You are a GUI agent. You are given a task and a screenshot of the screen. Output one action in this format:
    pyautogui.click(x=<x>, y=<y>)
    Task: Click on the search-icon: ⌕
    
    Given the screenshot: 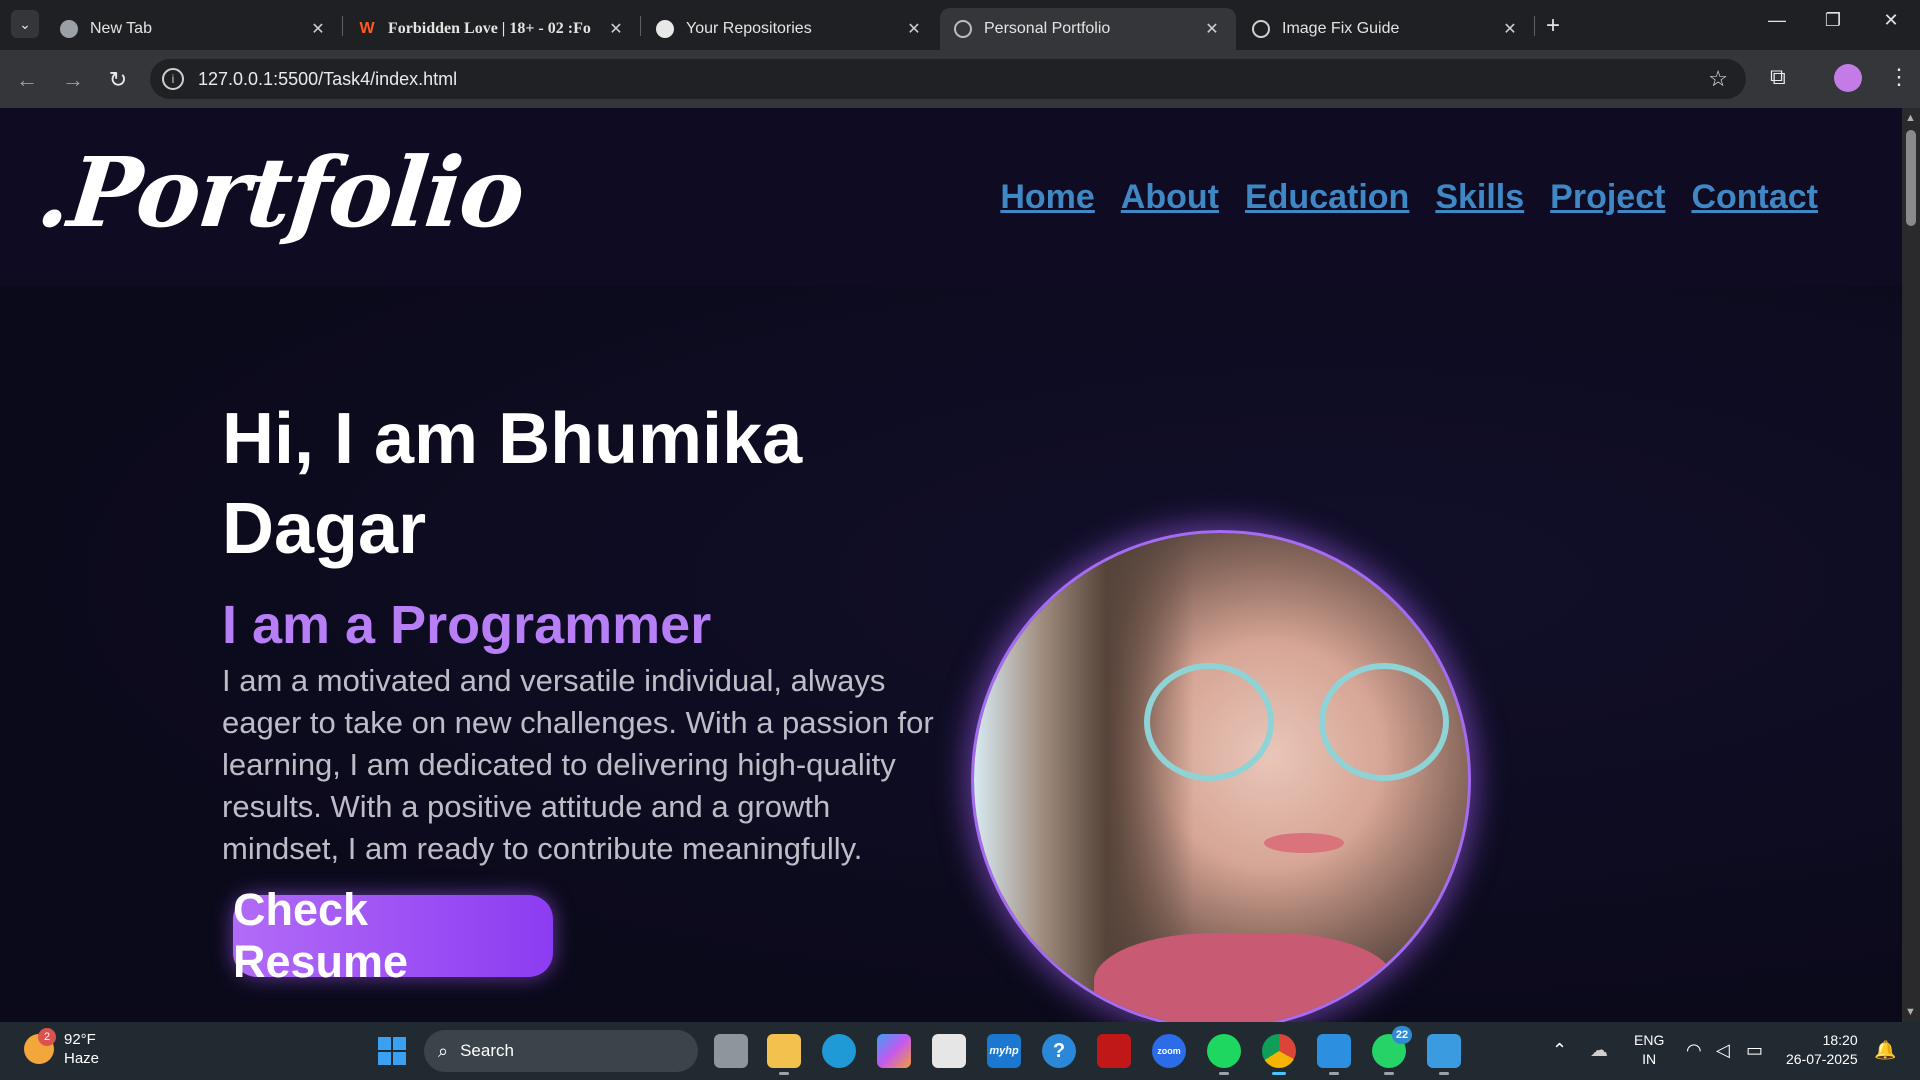 What is the action you would take?
    pyautogui.click(x=443, y=1050)
    